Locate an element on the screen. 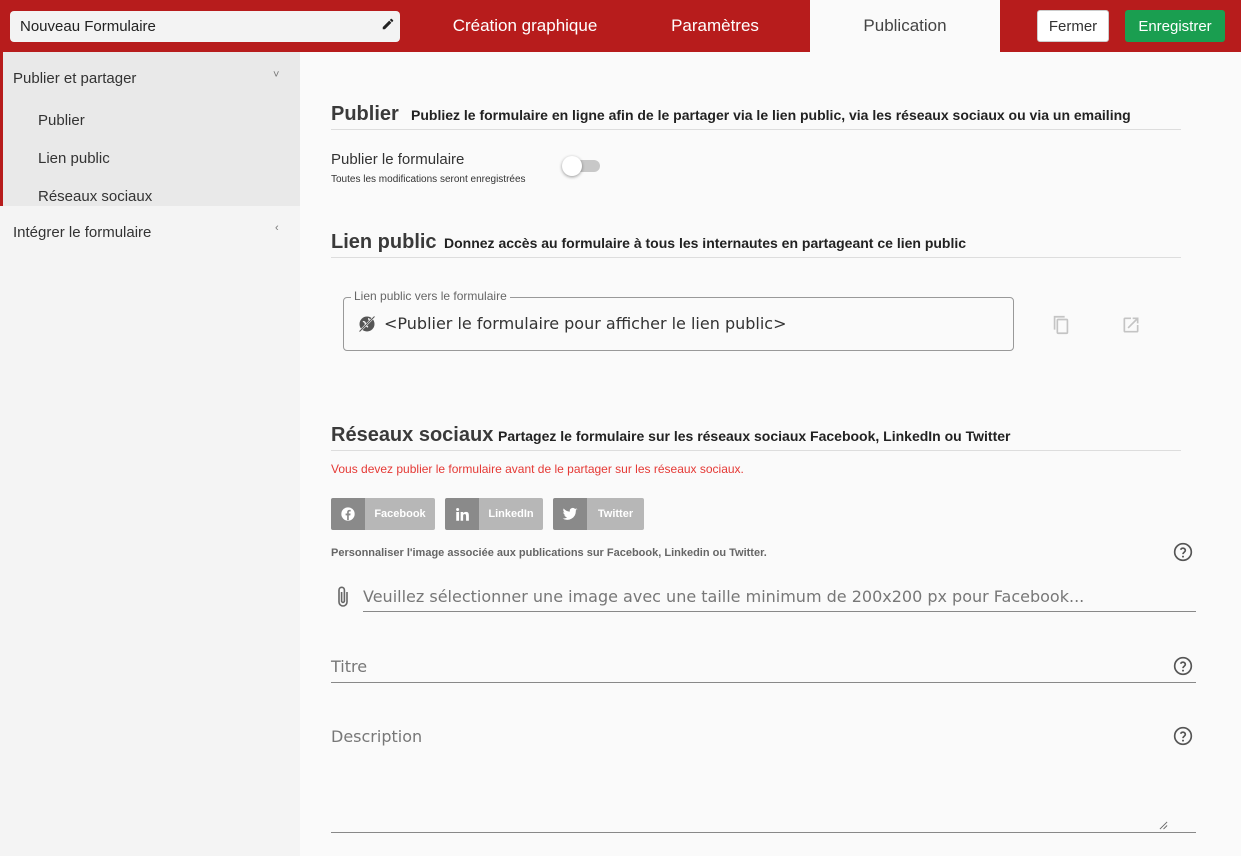 This screenshot has height=856, width=1241. linkedin-label: LinkedIn is located at coordinates (511, 514).